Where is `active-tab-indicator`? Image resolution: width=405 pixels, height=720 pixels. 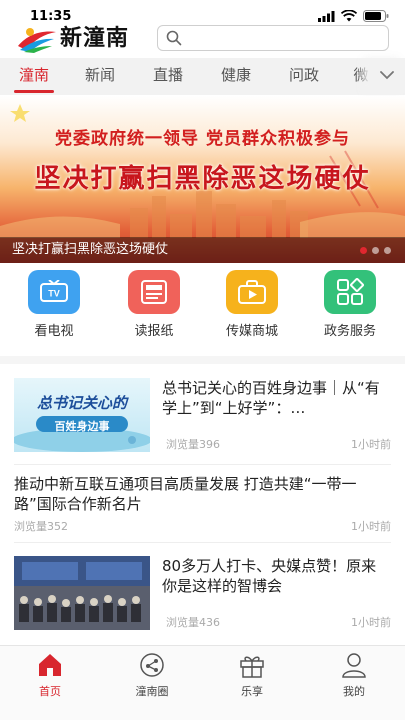 active-tab-indicator is located at coordinates (34, 91).